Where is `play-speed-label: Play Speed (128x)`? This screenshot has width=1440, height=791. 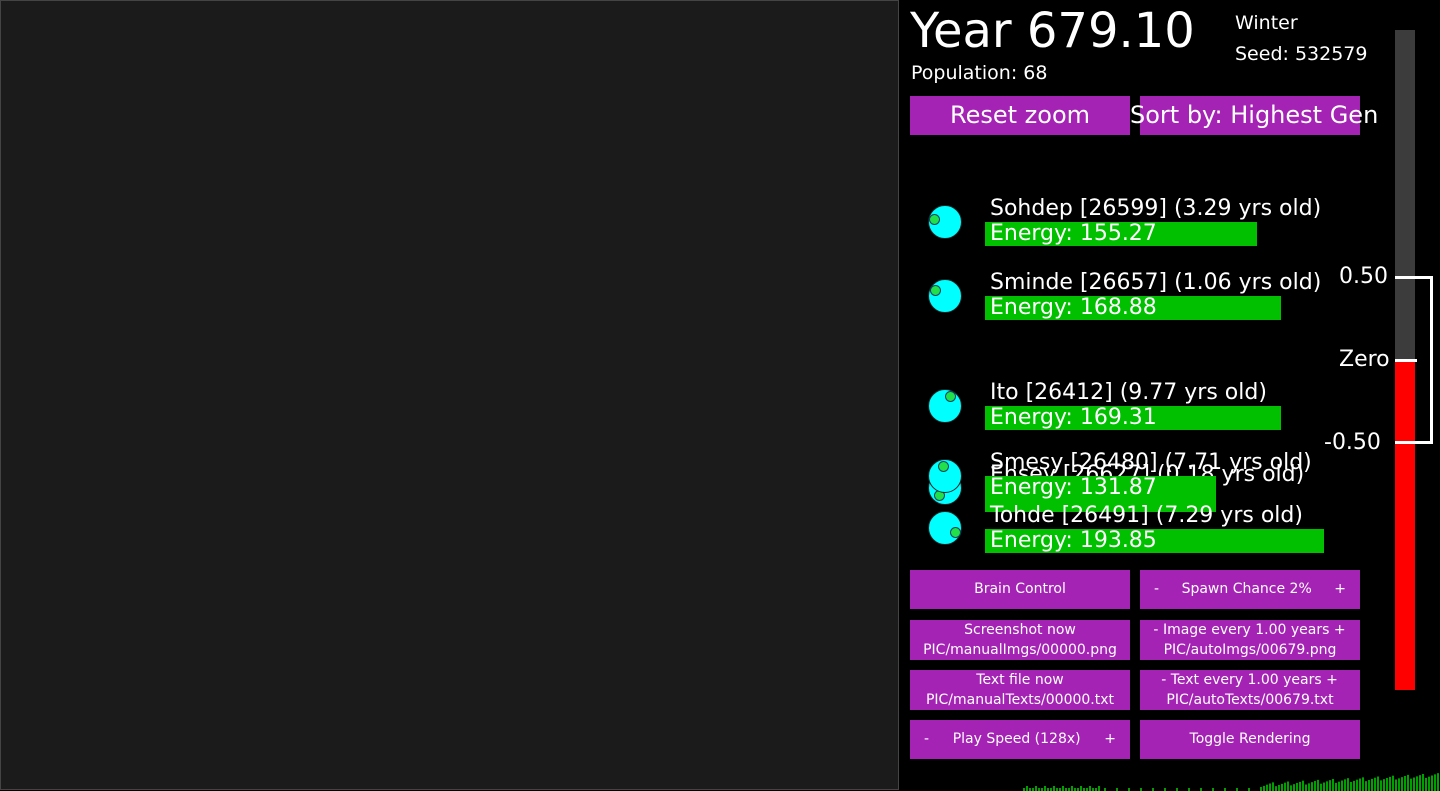 play-speed-label: Play Speed (128x) is located at coordinates (1016, 739).